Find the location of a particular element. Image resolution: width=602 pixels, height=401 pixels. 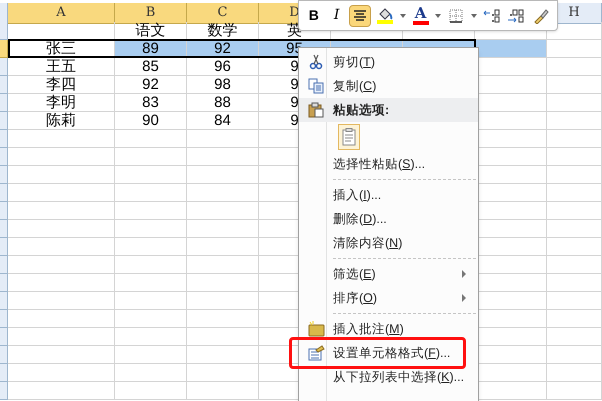

table-cell: 96 is located at coordinates (223, 67).